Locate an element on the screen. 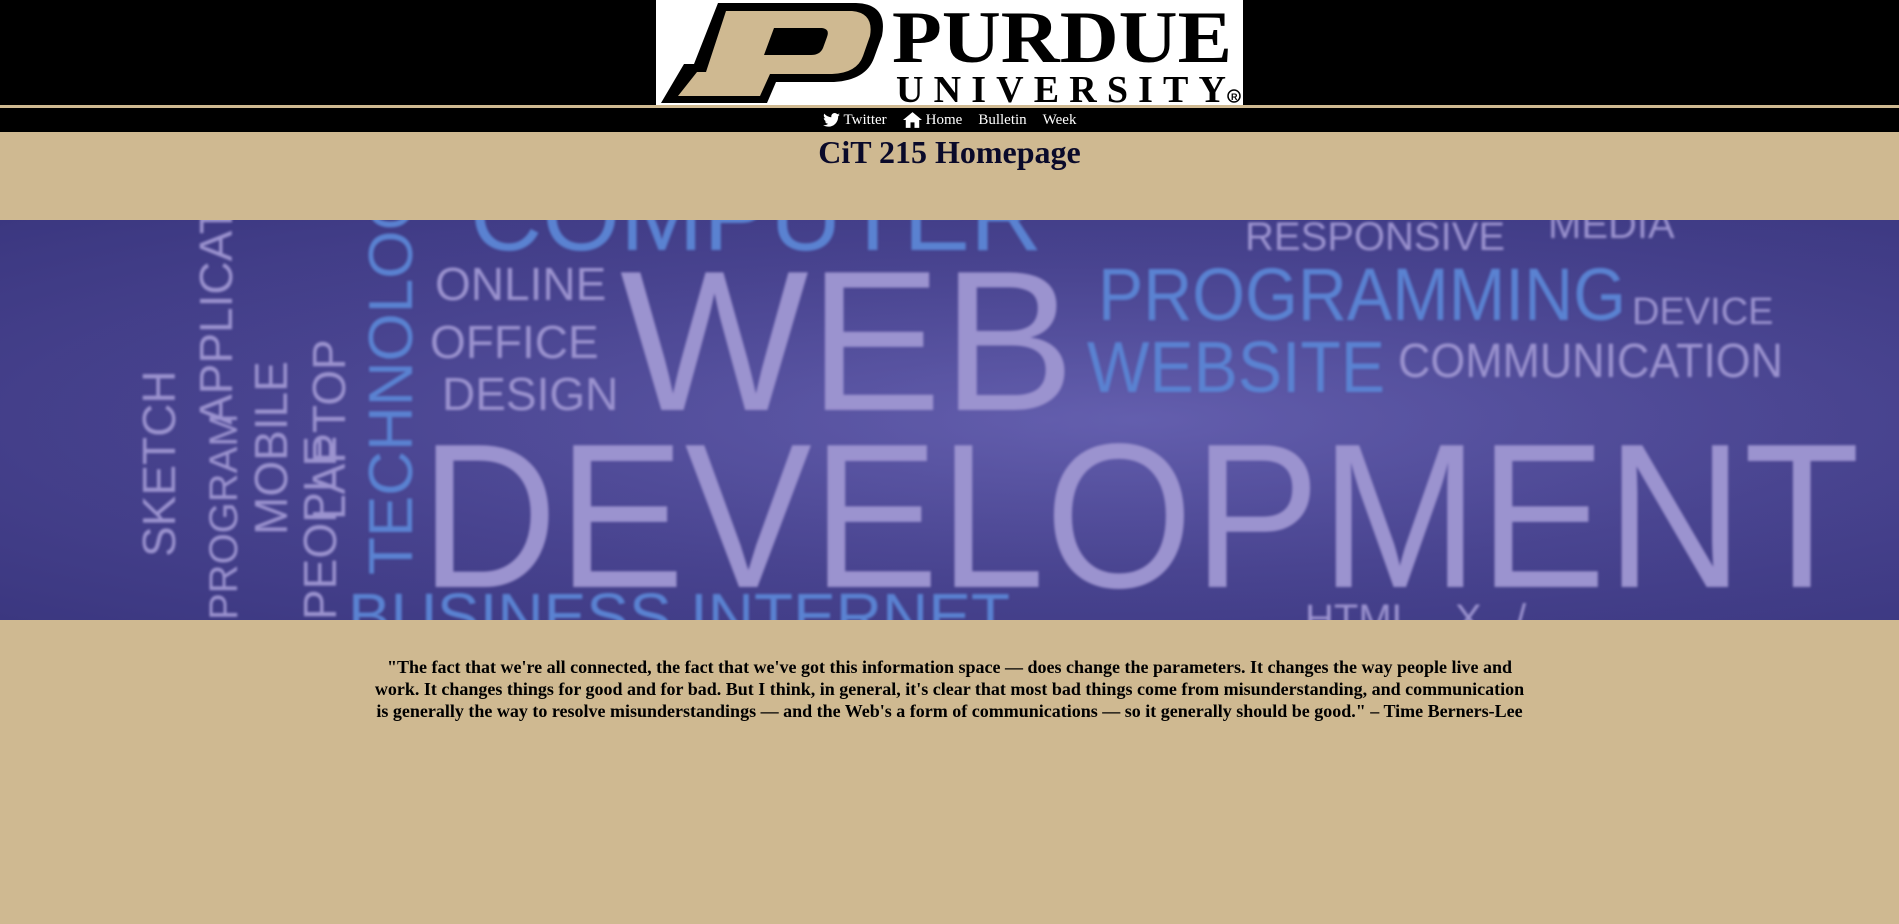 This screenshot has height=924, width=1899. banner-word: MOBILE is located at coordinates (271, 448).